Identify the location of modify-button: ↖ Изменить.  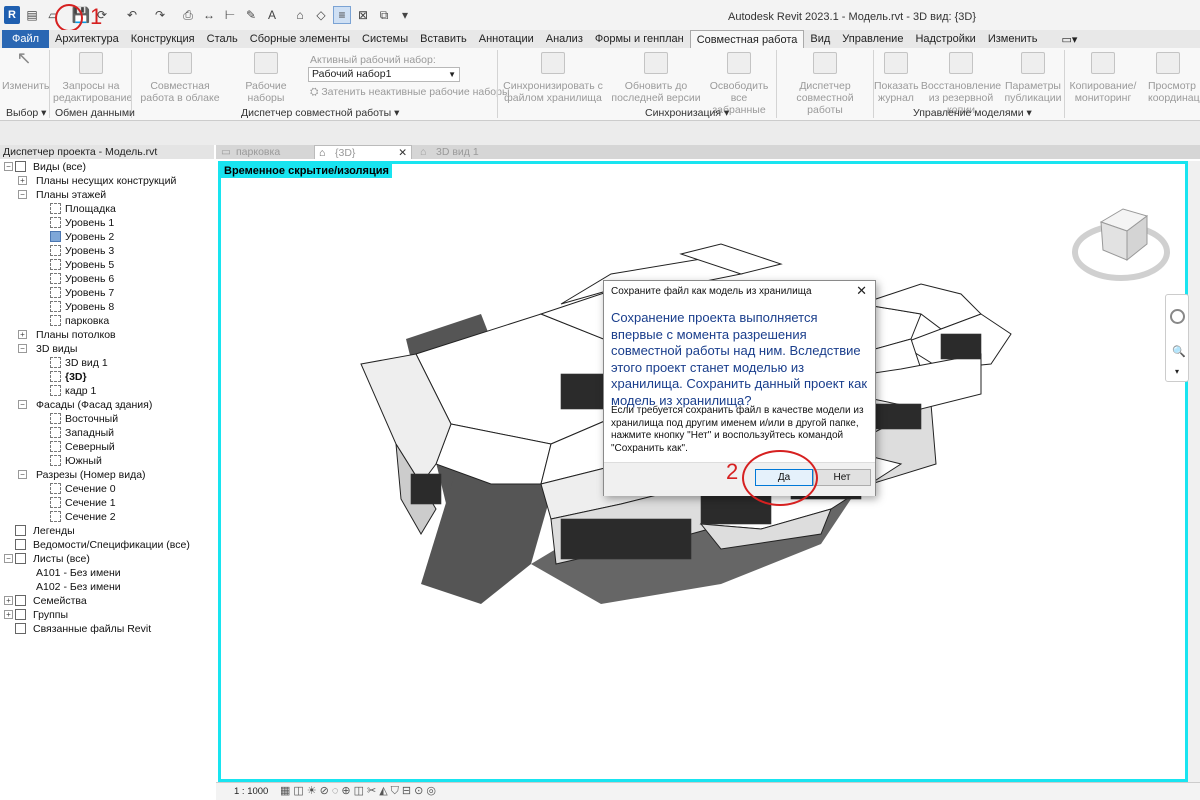
(25, 70).